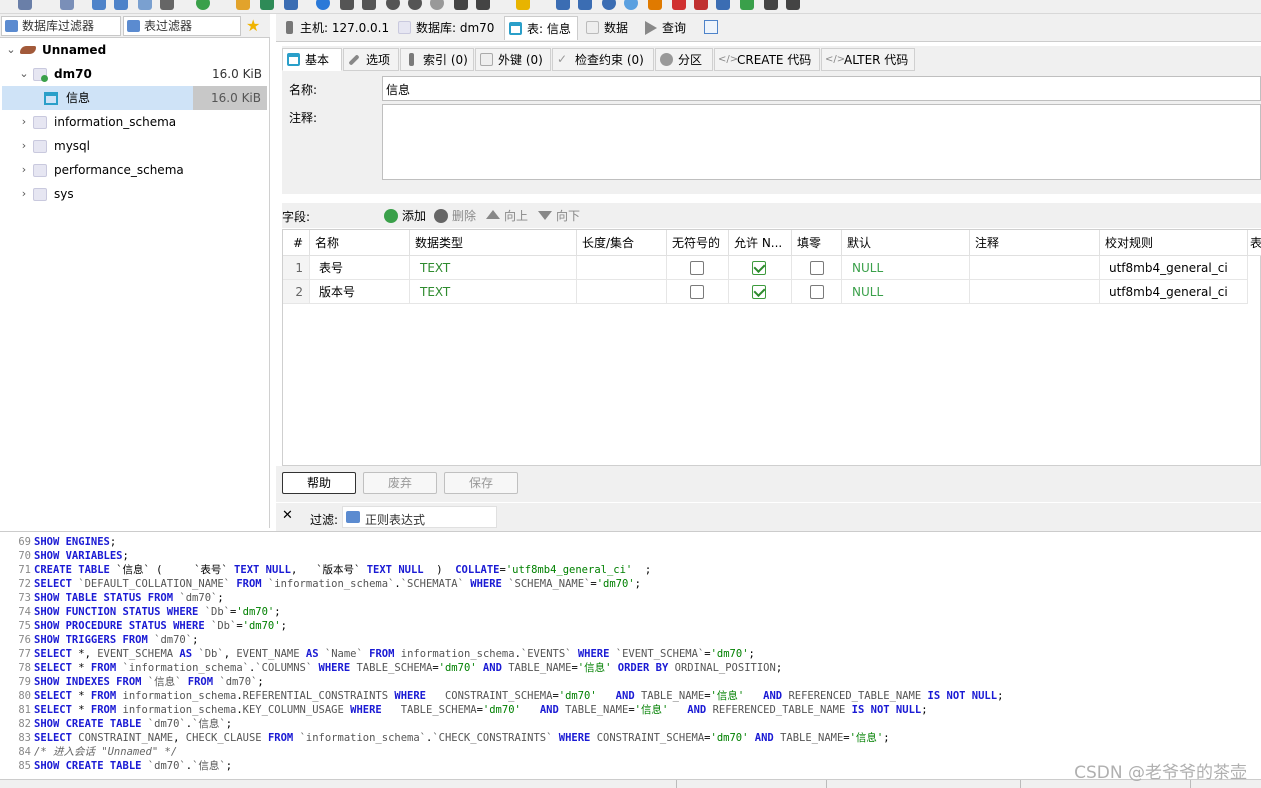 The height and width of the screenshot is (788, 1261). What do you see at coordinates (134, 50) in the screenshot?
I see `tree-item-session: ⌄ Unnamed` at bounding box center [134, 50].